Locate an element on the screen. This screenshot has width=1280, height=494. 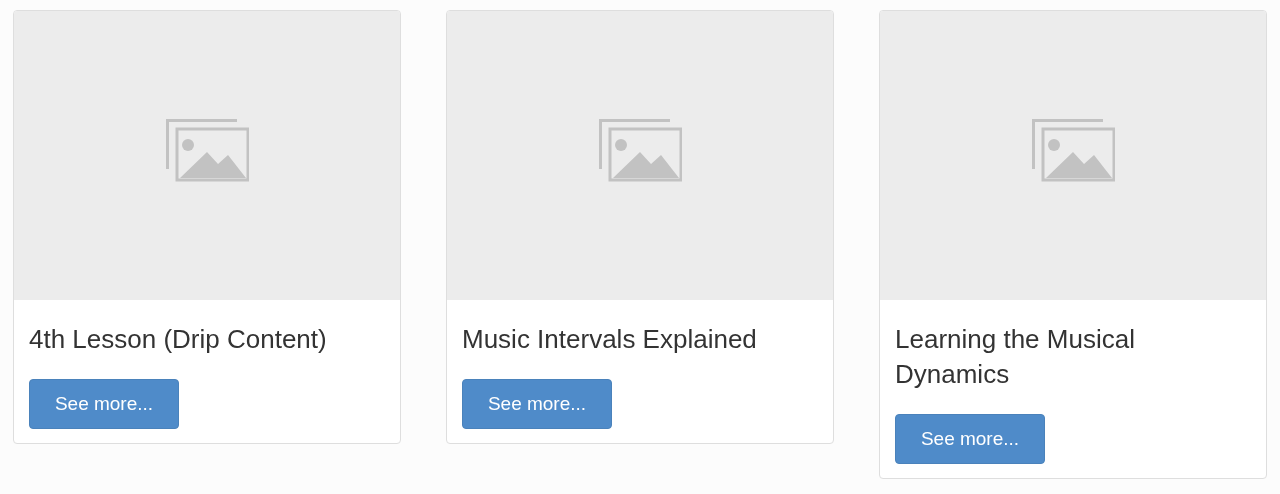
card-title: Music Intervals Explained is located at coordinates (610, 339).